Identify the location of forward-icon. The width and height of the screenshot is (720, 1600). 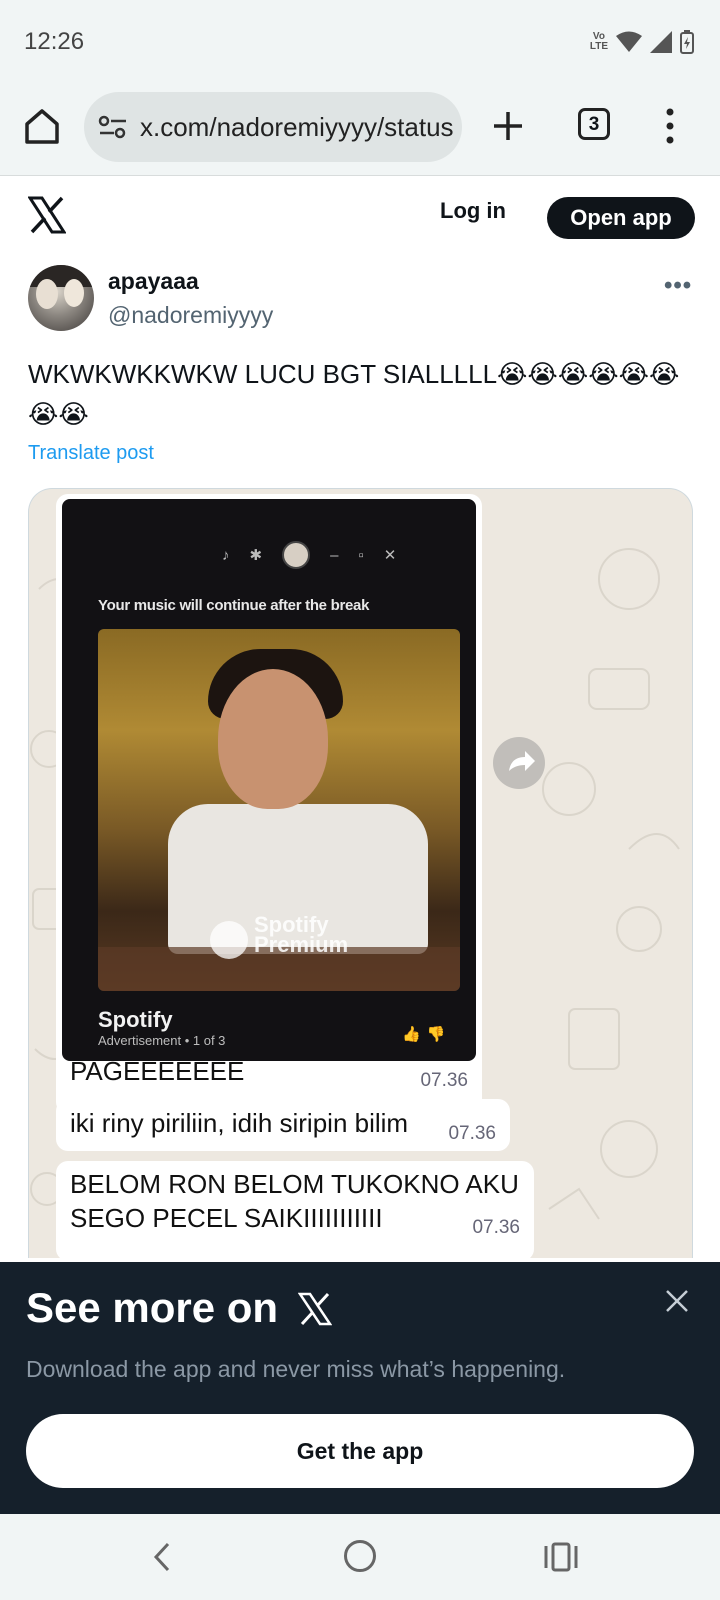
(519, 763).